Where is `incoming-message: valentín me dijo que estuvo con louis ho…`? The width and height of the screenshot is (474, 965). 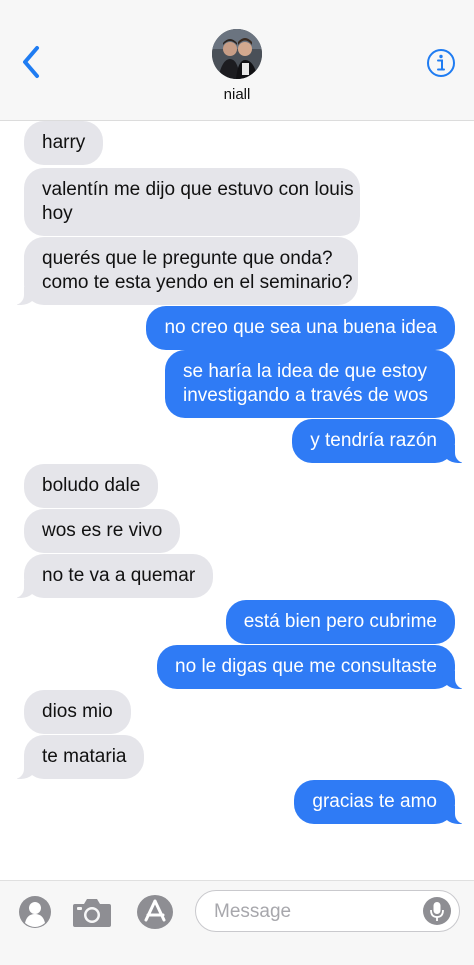
incoming-message: valentín me dijo que estuvo con louis ho… is located at coordinates (192, 202).